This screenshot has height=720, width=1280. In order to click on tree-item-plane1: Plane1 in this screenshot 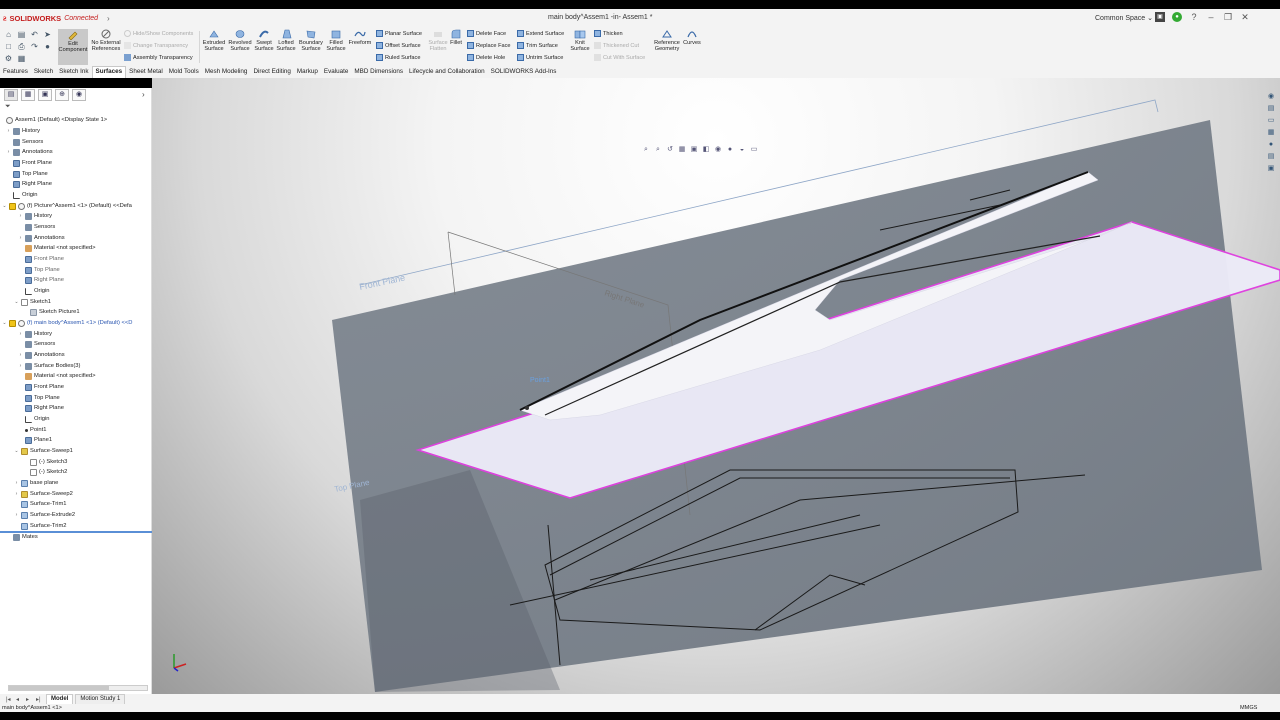, I will do `click(35, 440)`.